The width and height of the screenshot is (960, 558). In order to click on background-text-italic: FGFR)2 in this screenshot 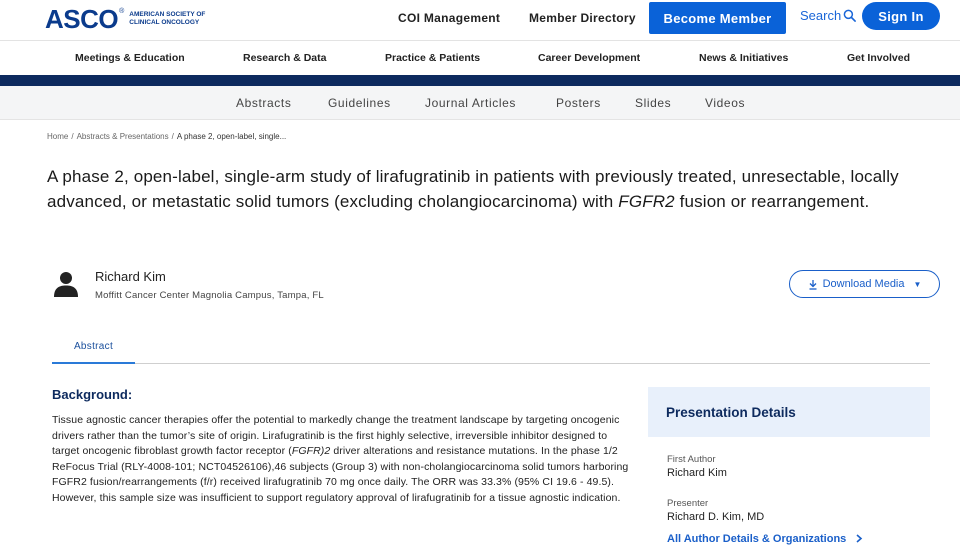, I will do `click(311, 451)`.